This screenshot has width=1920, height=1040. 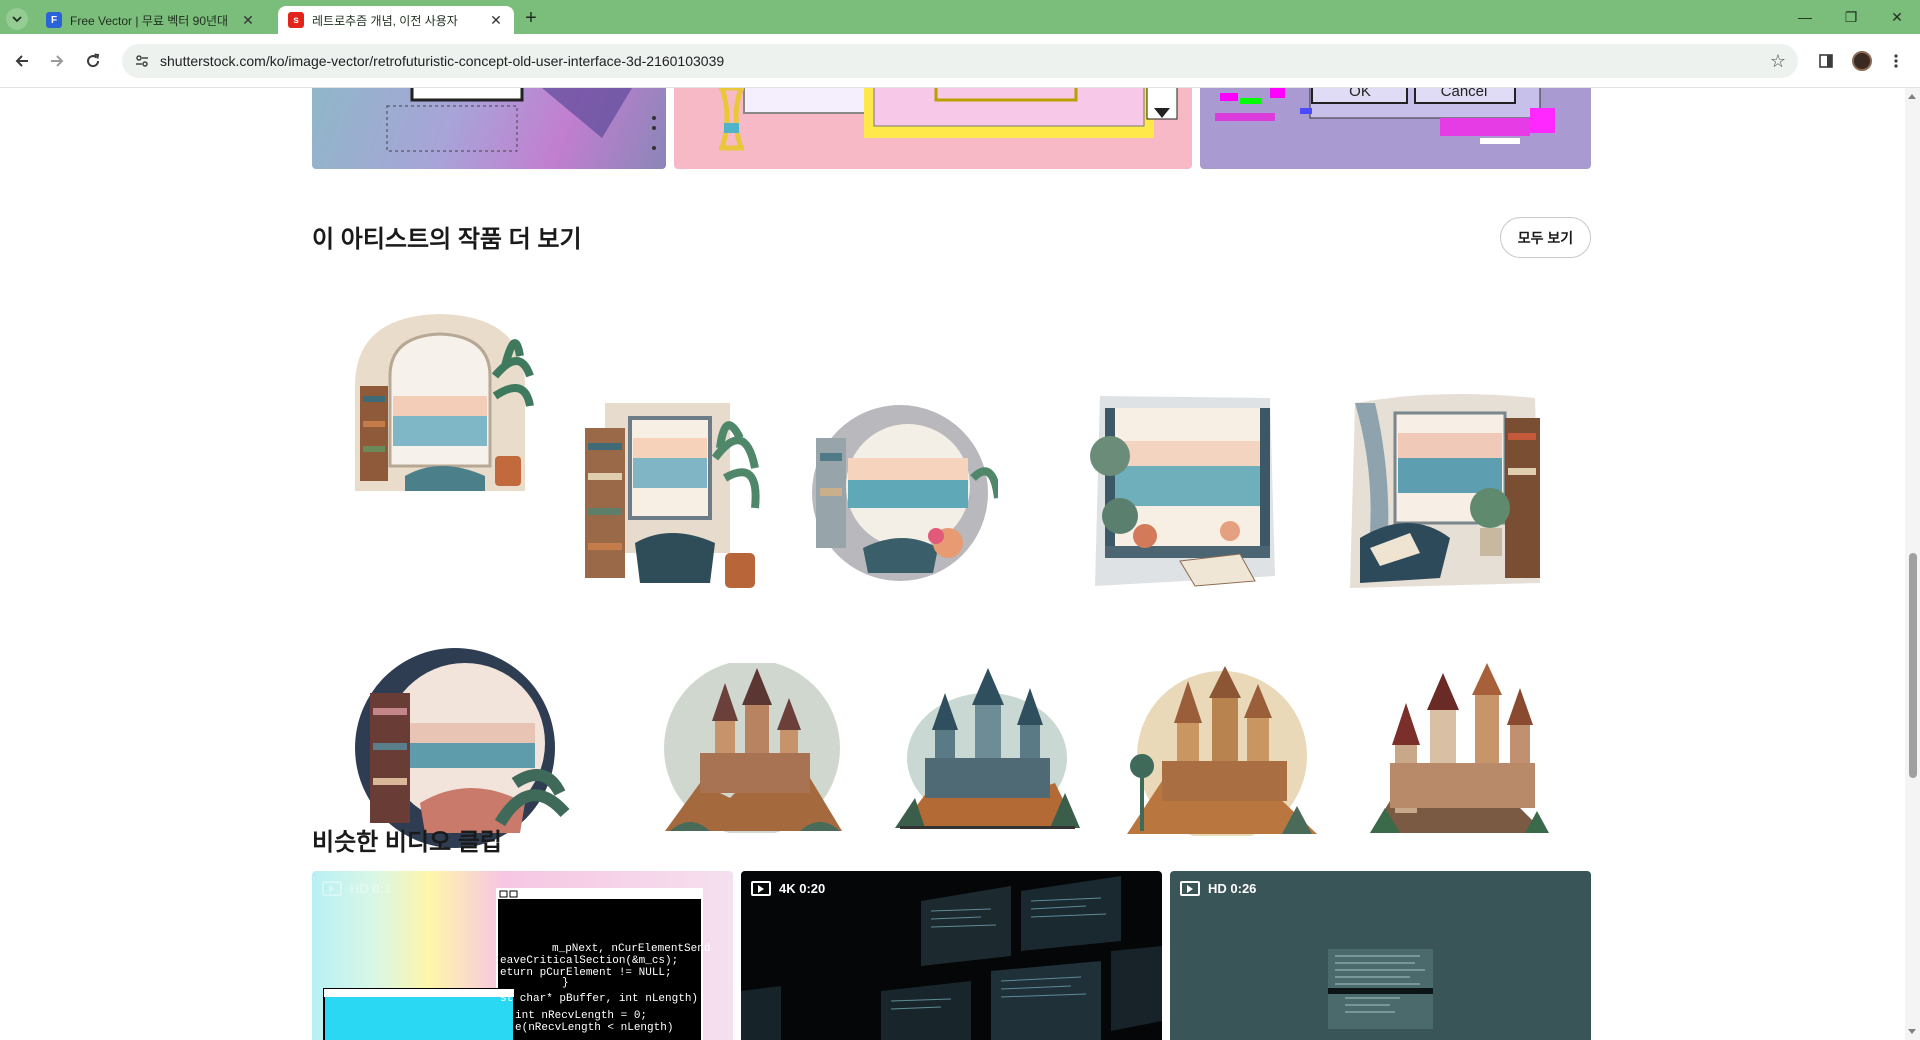 What do you see at coordinates (1851, 17) in the screenshot?
I see `restore-button: ❐` at bounding box center [1851, 17].